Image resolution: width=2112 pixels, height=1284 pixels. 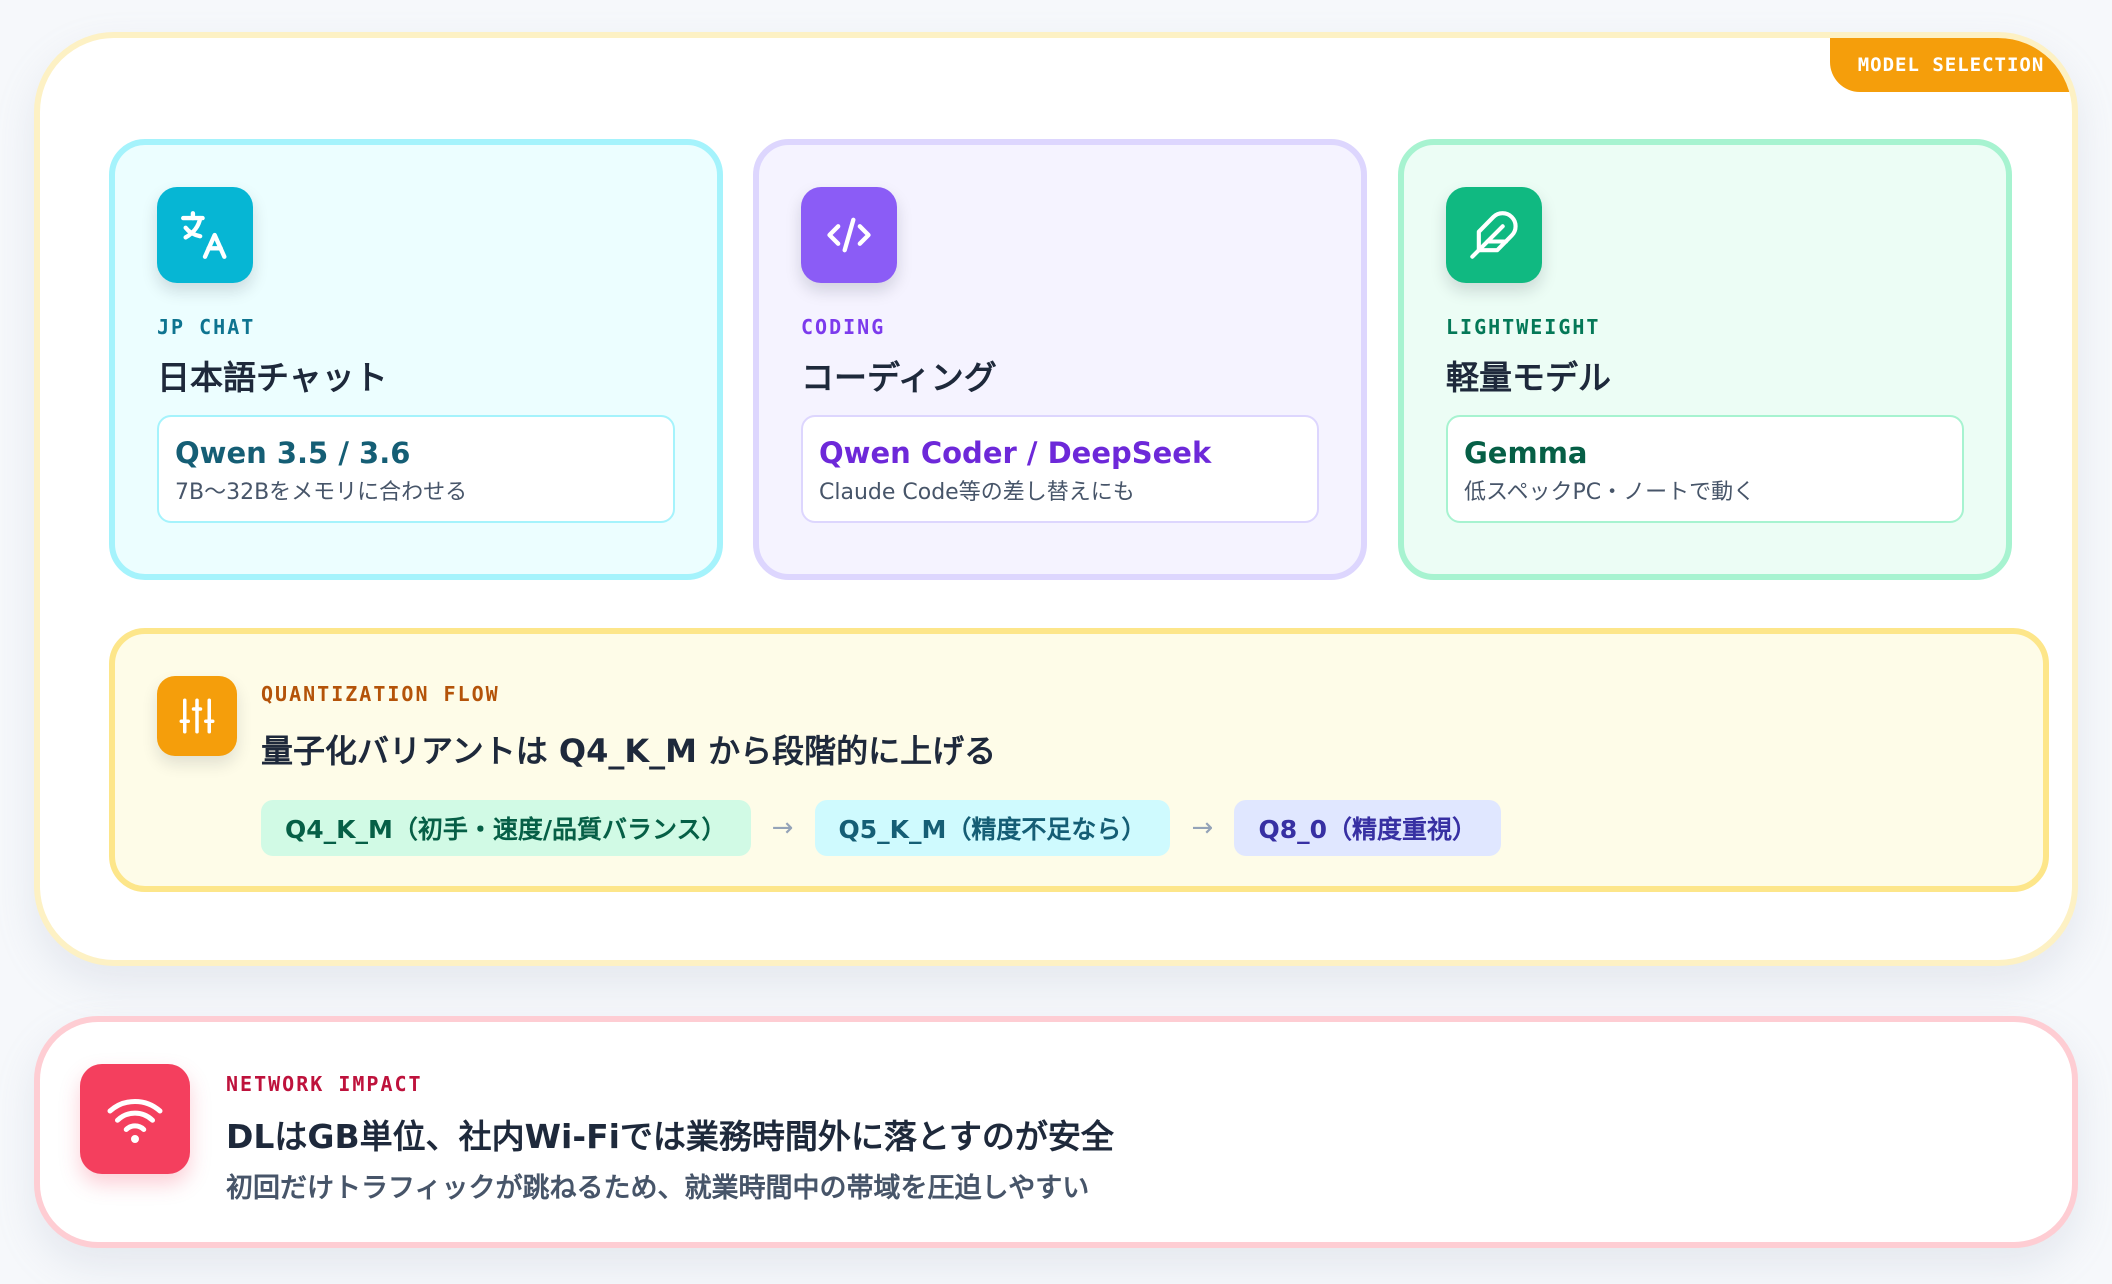 What do you see at coordinates (1526, 453) in the screenshot?
I see `model-name: Gemma` at bounding box center [1526, 453].